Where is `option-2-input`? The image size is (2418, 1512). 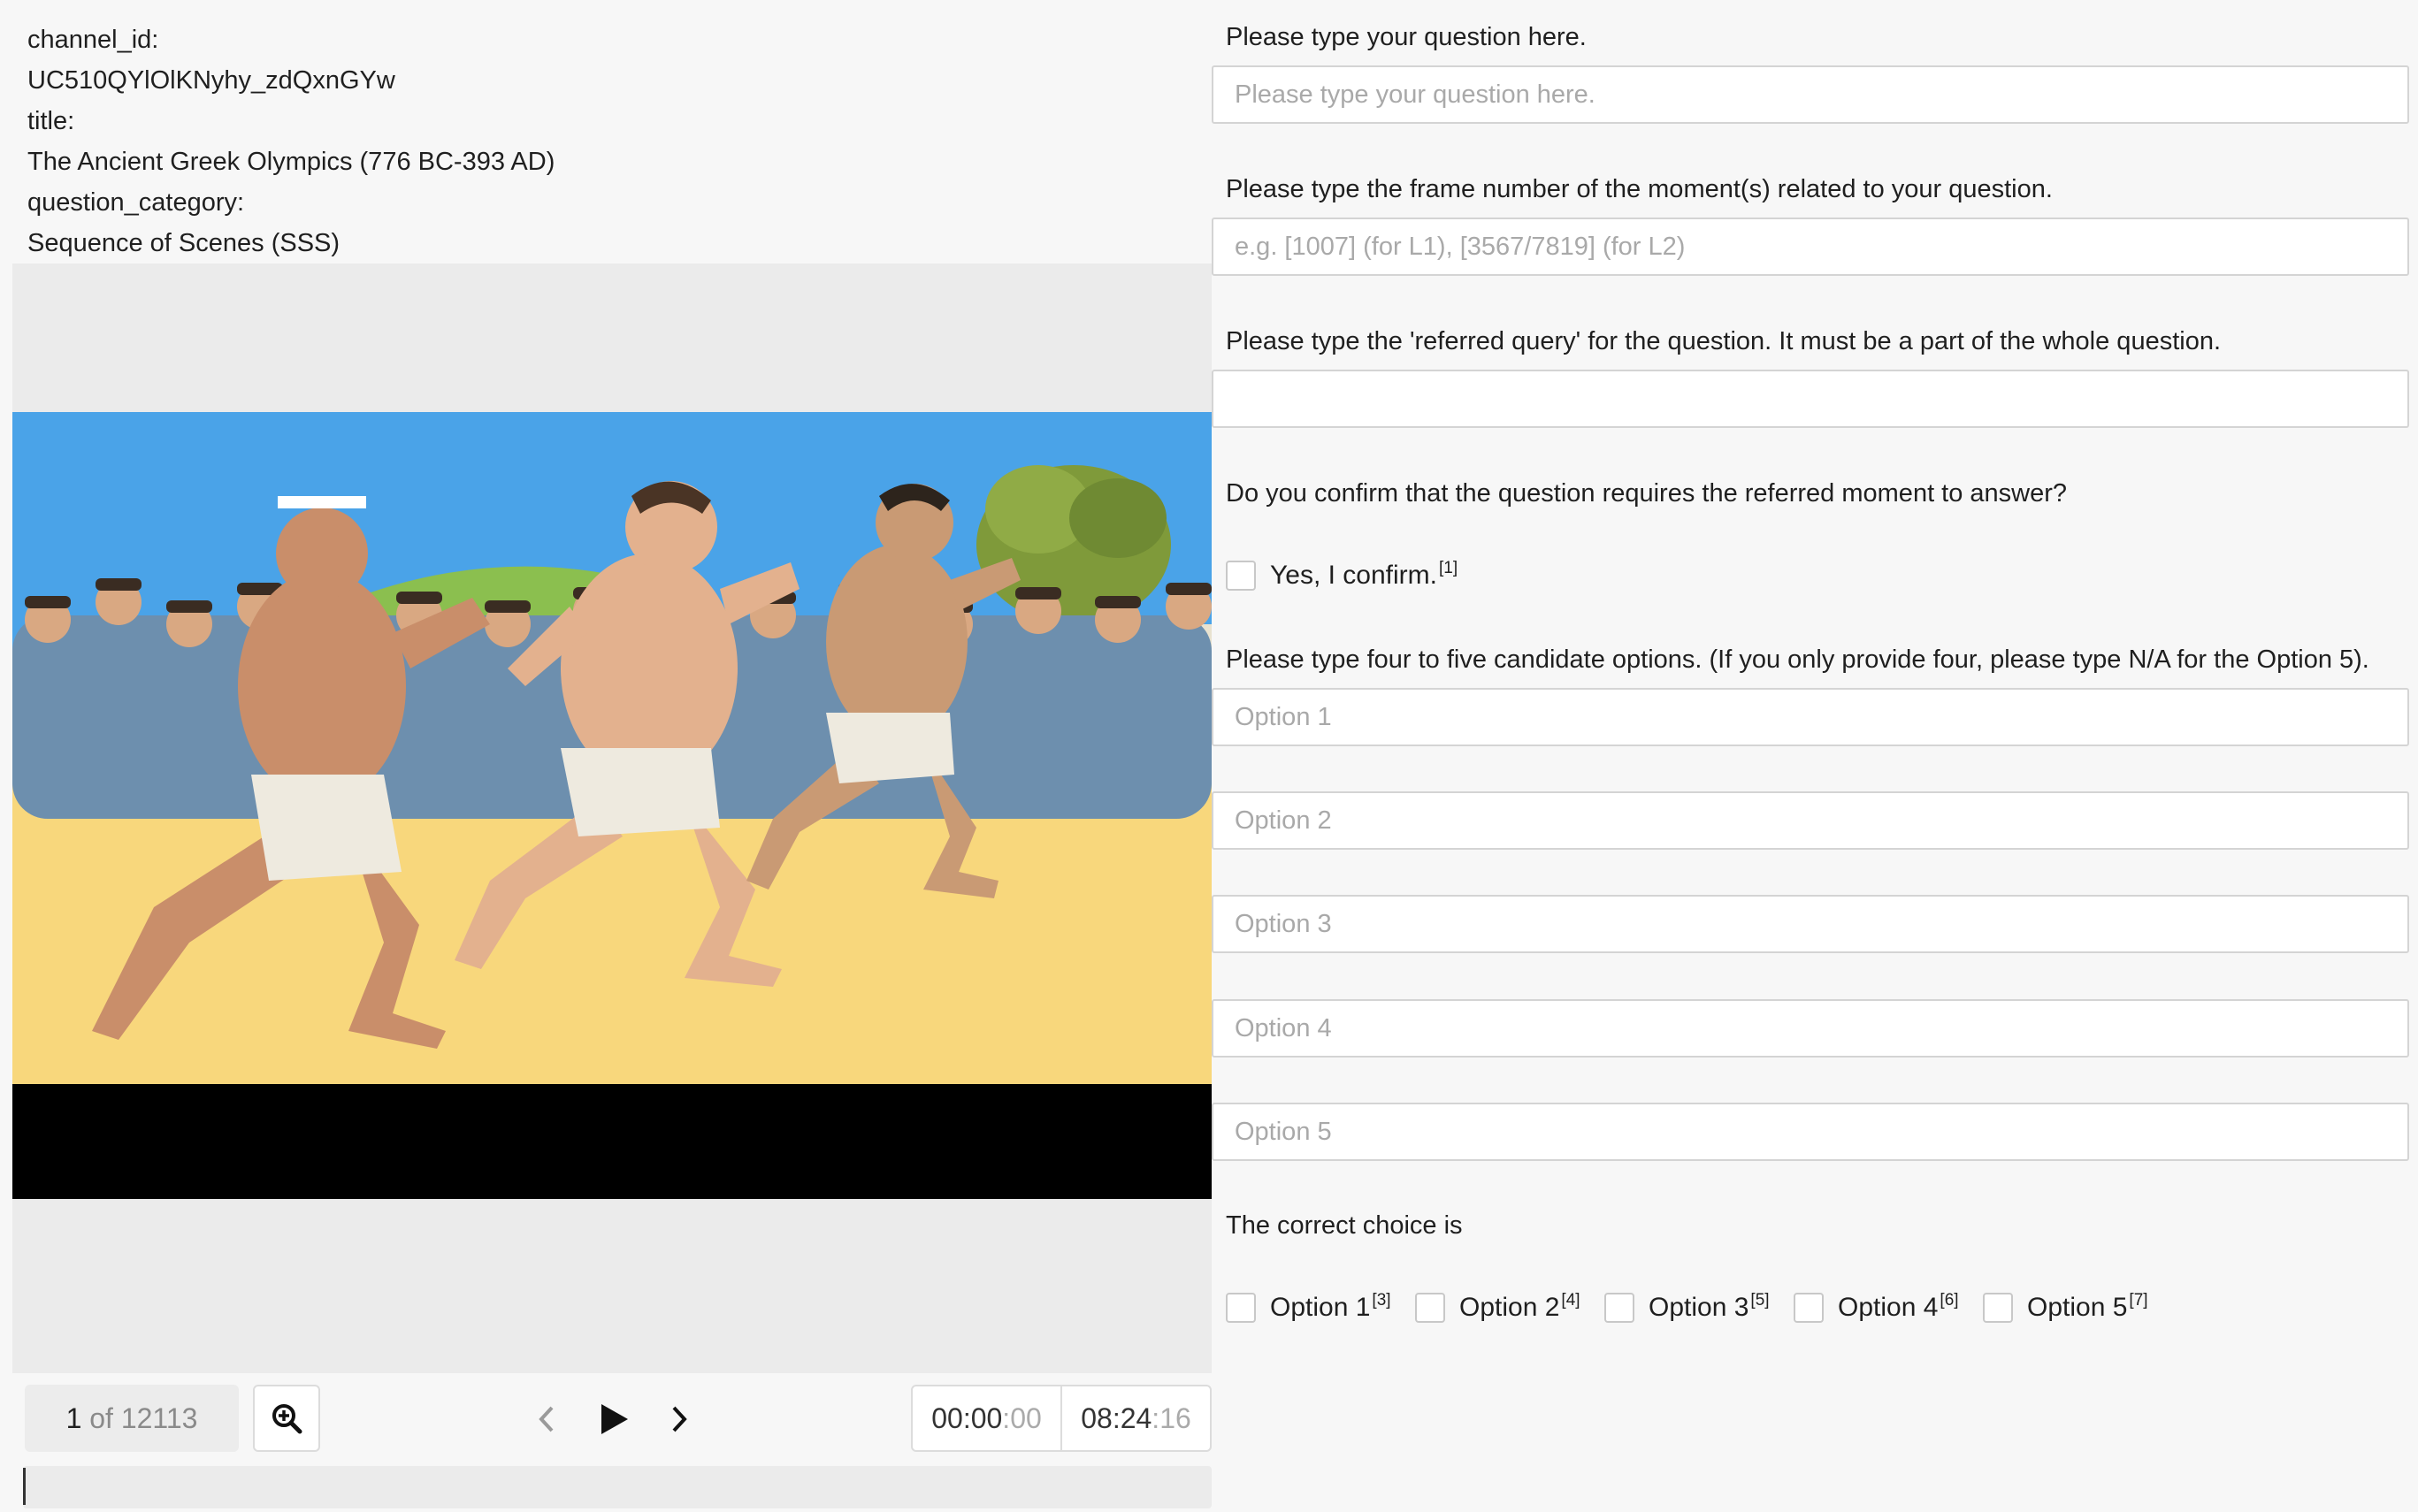
option-2-input is located at coordinates (1810, 820).